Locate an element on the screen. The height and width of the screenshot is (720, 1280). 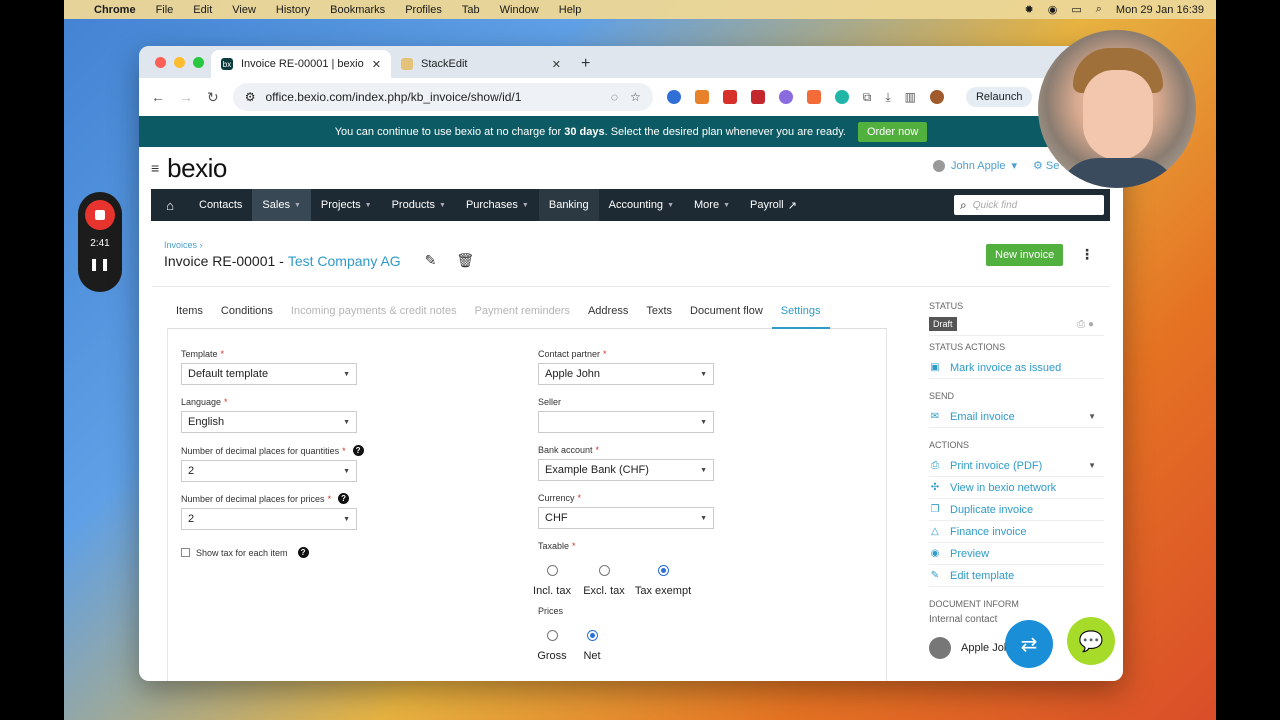
menu-bookmarks: Bookmarks is located at coordinates (357, 10).